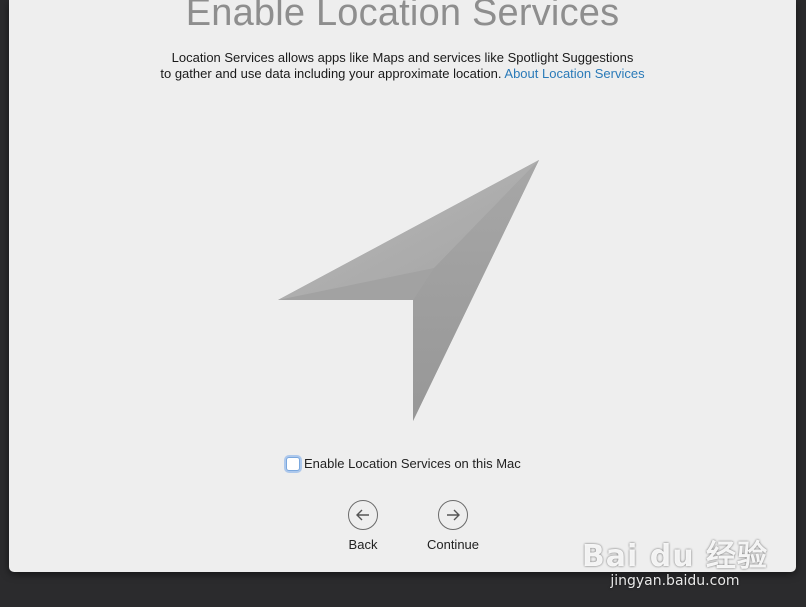 This screenshot has width=806, height=607. What do you see at coordinates (412, 463) in the screenshot?
I see `enable-location-checkbox-label: Enable Location Services on this Mac` at bounding box center [412, 463].